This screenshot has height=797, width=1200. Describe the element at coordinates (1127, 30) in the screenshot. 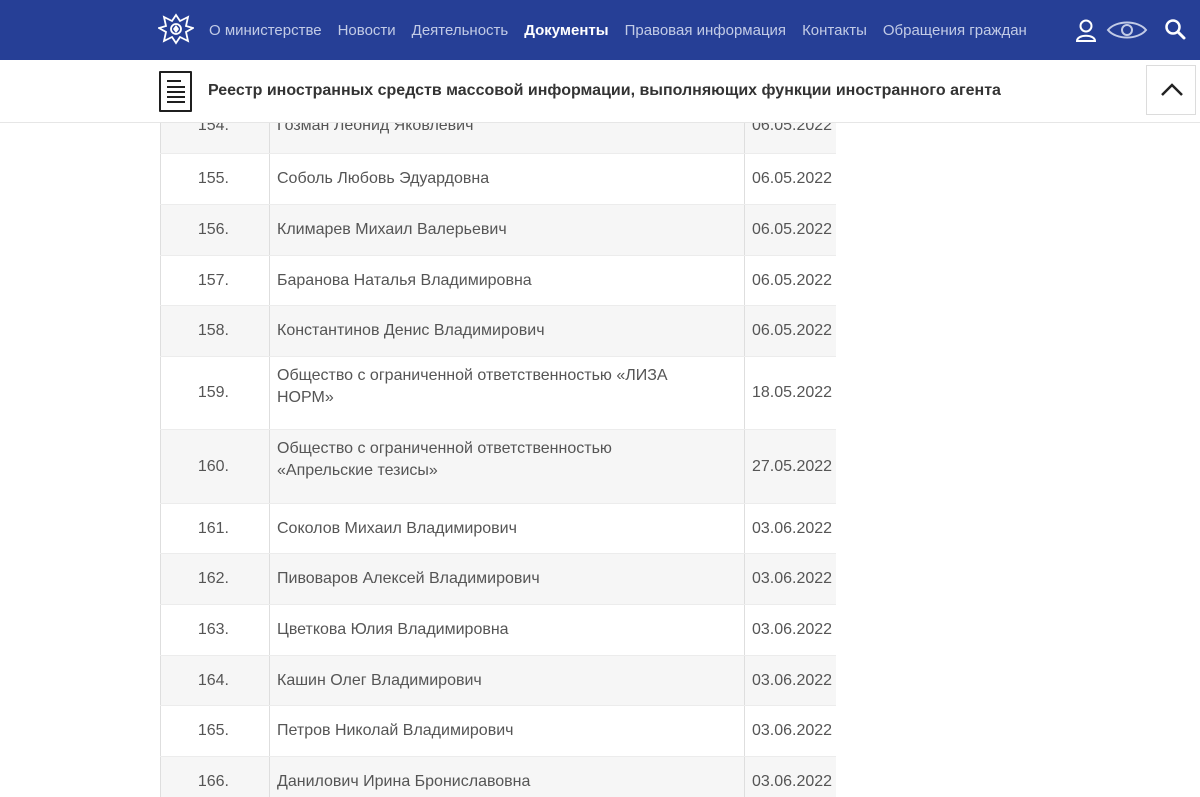

I see `accessibility-eye-icon` at that location.